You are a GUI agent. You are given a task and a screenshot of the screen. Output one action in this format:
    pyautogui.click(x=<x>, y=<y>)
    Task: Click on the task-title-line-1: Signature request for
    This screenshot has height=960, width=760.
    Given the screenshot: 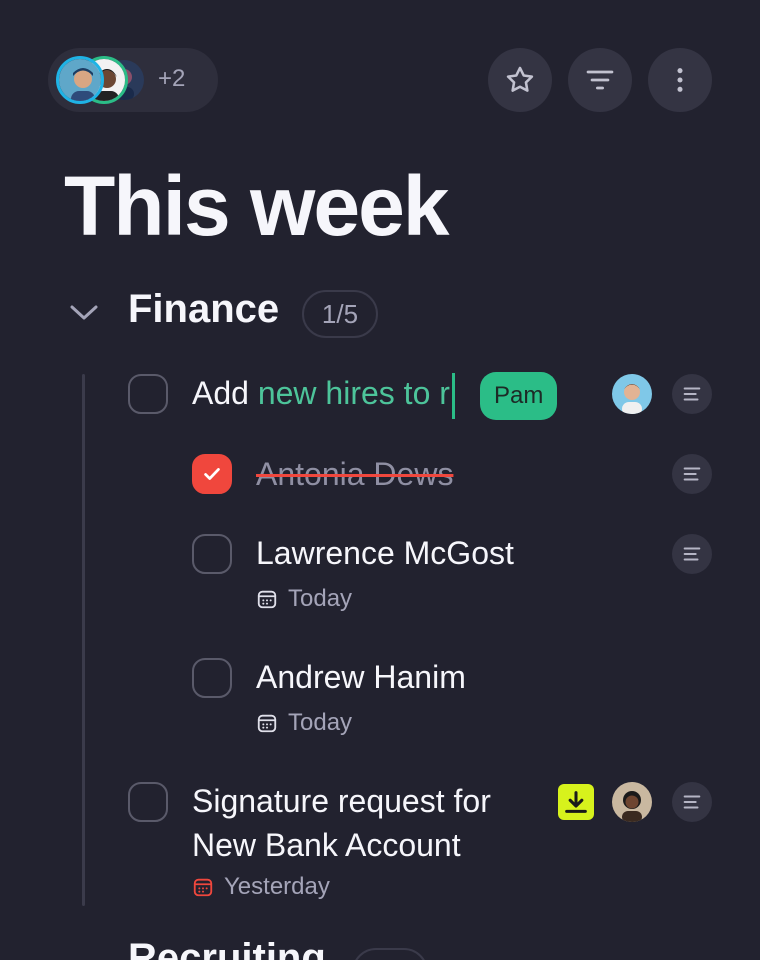 What is the action you would take?
    pyautogui.click(x=341, y=801)
    